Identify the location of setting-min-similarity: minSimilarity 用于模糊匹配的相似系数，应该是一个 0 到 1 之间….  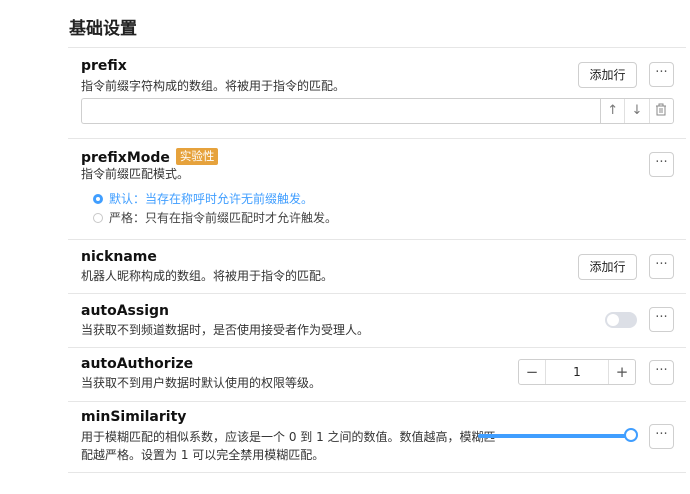
(377, 437).